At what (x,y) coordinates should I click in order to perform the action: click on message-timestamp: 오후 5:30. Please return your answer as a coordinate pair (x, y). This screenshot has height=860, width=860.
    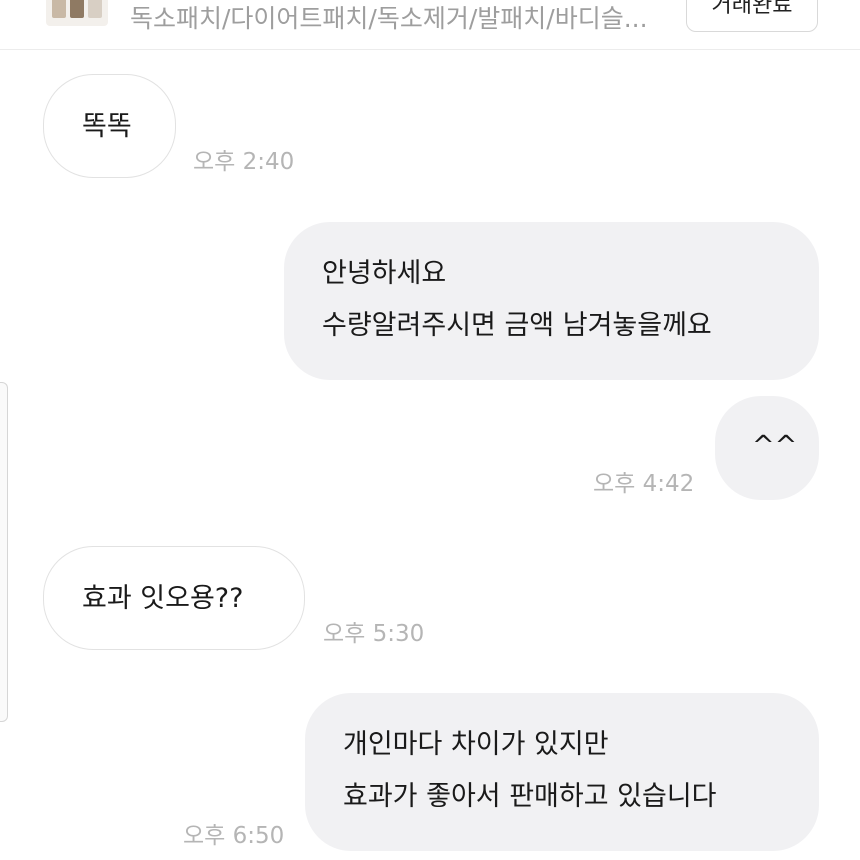
    Looking at the image, I should click on (374, 634).